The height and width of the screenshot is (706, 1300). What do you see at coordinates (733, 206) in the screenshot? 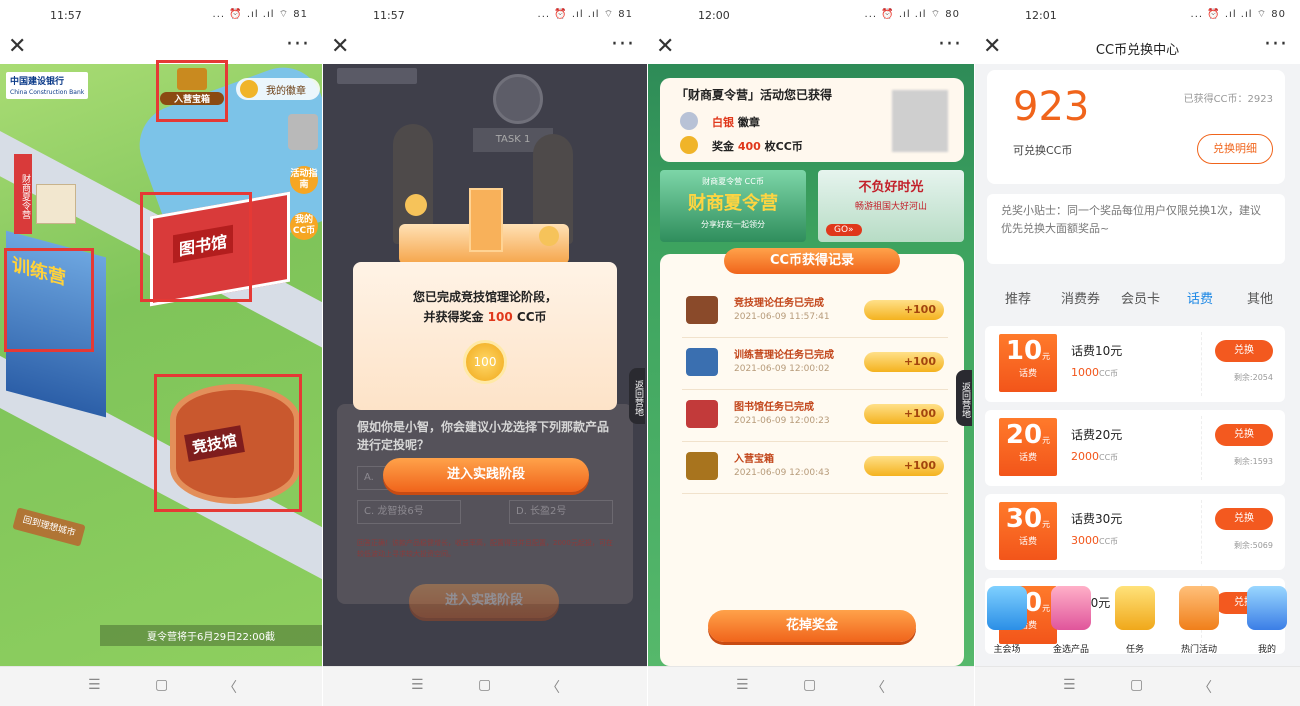
I see `summer-camp-banner: 财商夏令营 CC币 财商夏令营 分享好友一起领分` at bounding box center [733, 206].